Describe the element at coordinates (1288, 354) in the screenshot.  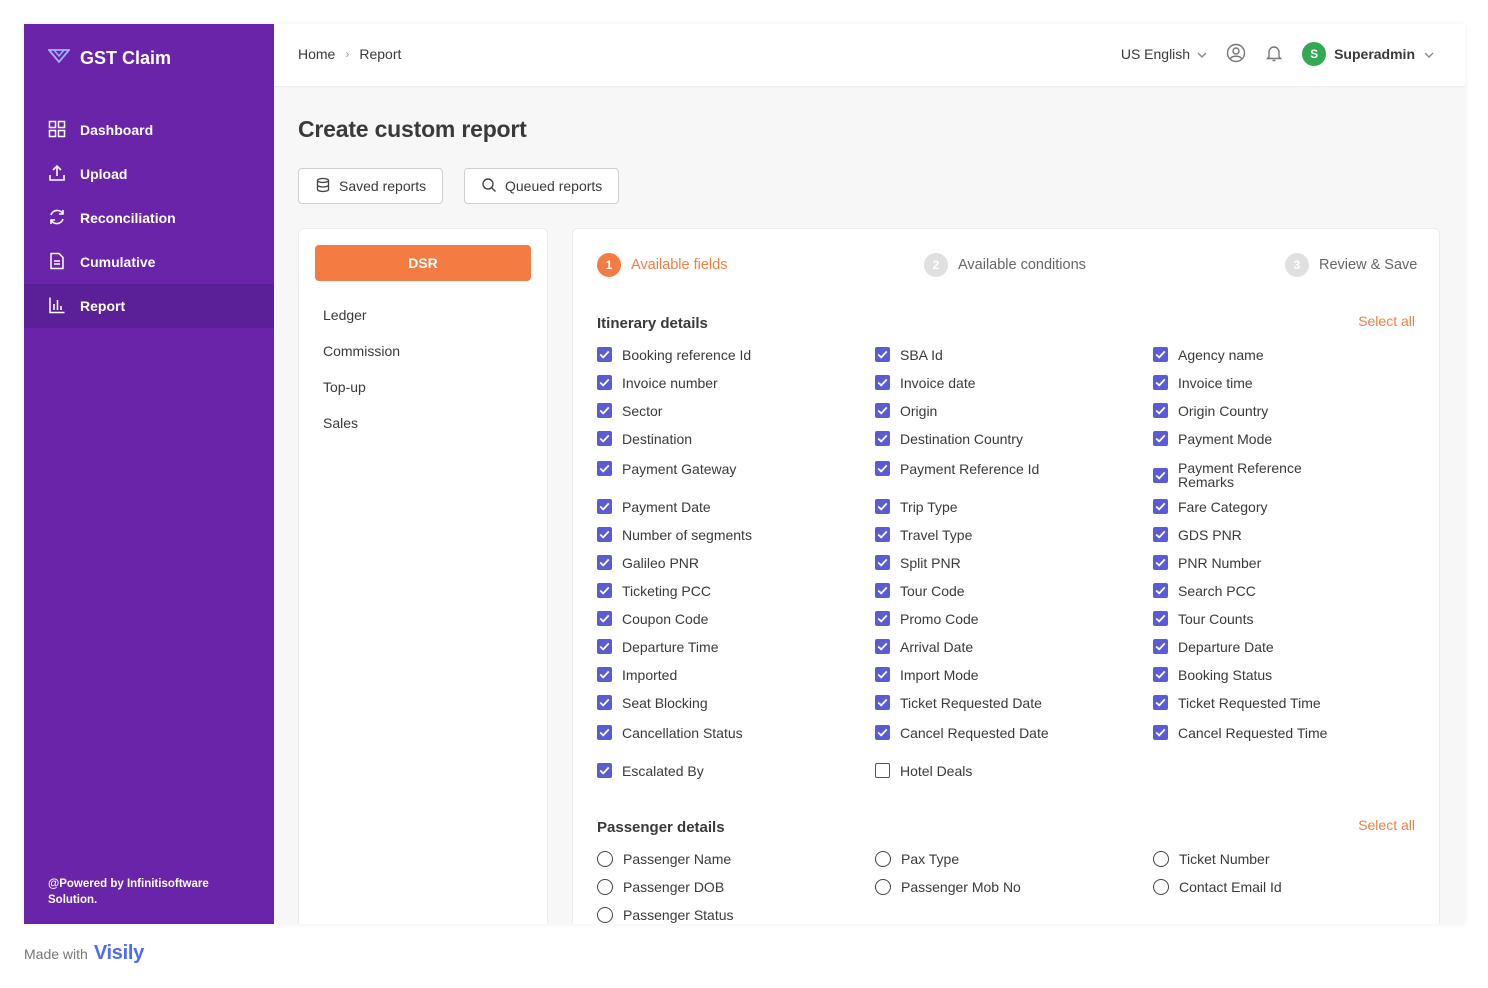
I see `itinerary-field: Agency name` at that location.